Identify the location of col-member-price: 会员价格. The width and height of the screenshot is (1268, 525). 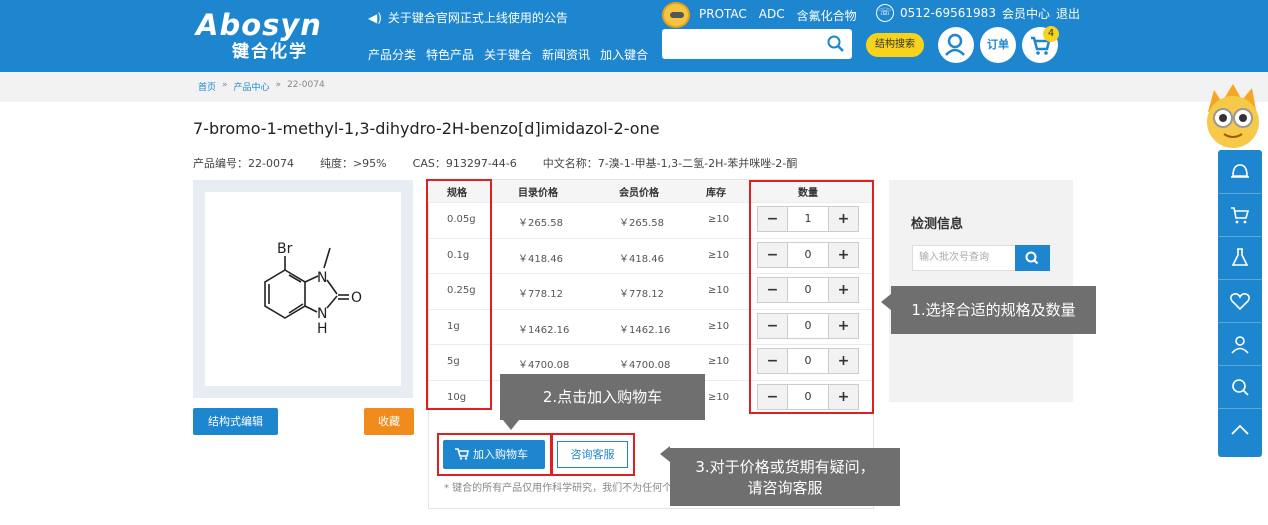
(639, 193).